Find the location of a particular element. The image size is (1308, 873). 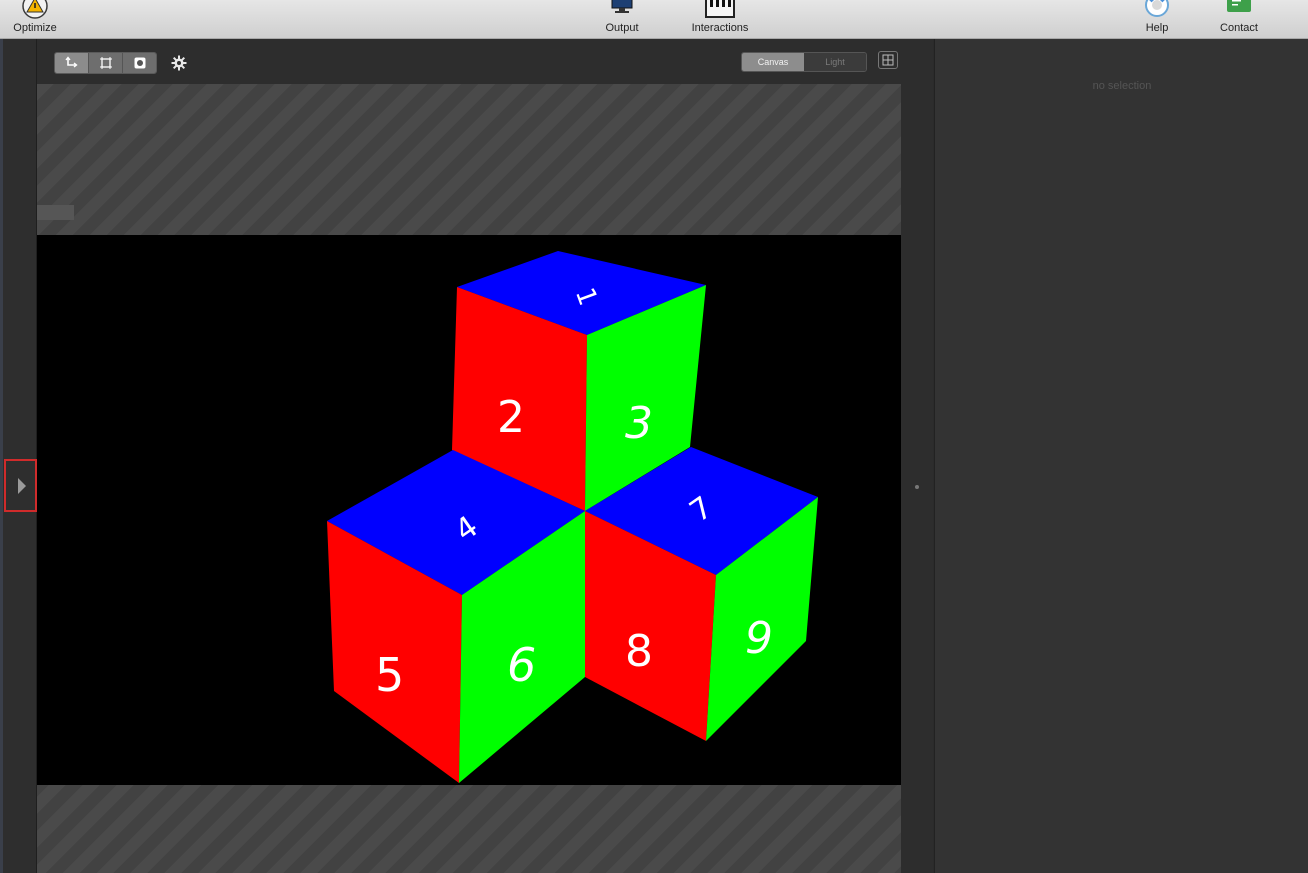

warning-icon is located at coordinates (35, 9).